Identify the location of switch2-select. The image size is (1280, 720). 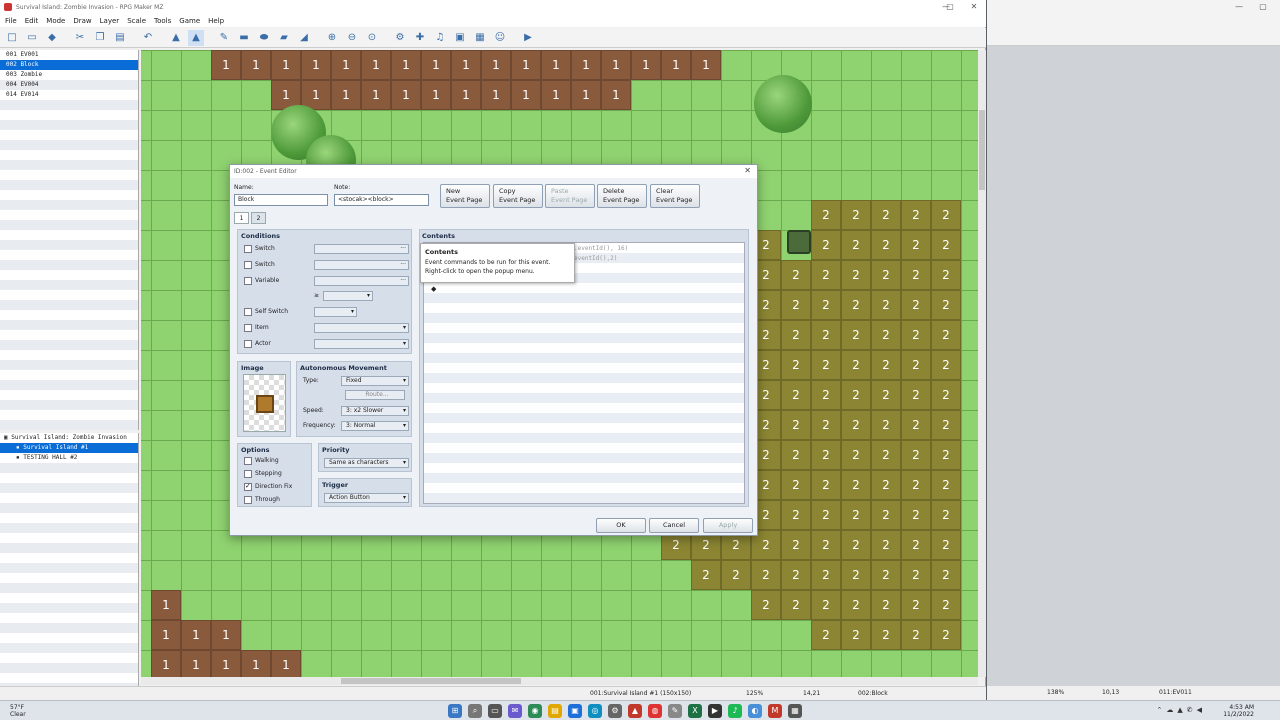
(361, 265).